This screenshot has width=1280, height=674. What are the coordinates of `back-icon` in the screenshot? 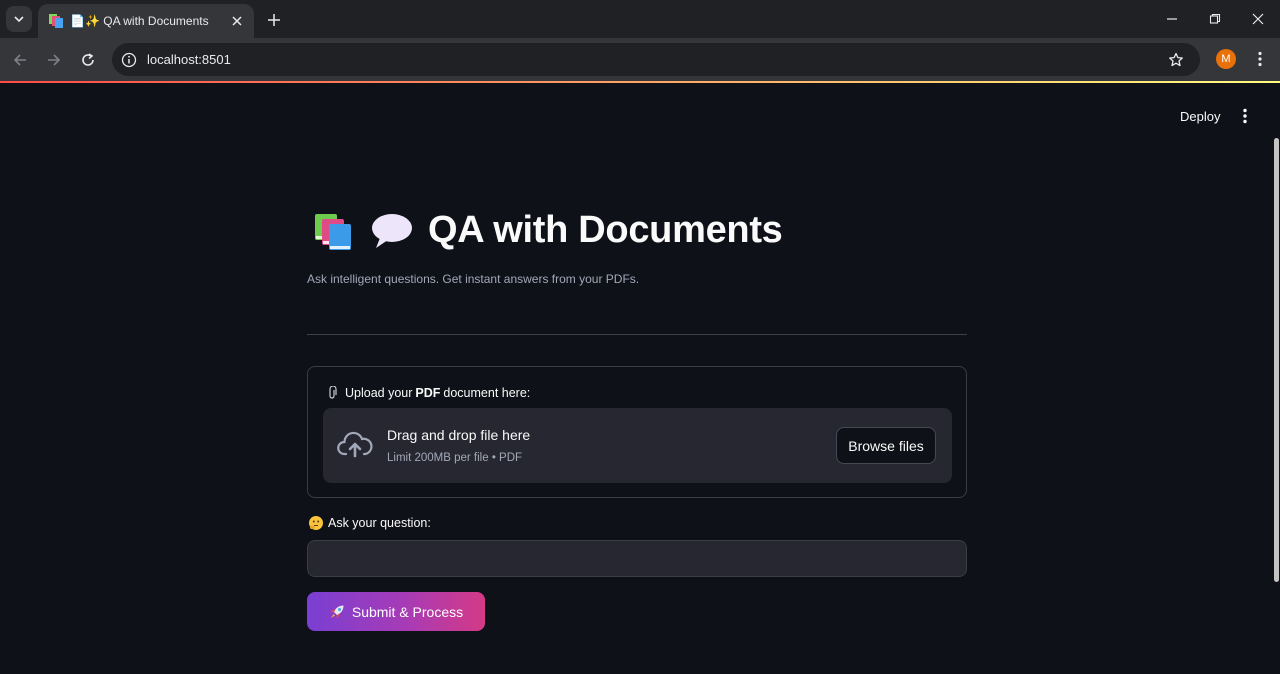 It's located at (19, 60).